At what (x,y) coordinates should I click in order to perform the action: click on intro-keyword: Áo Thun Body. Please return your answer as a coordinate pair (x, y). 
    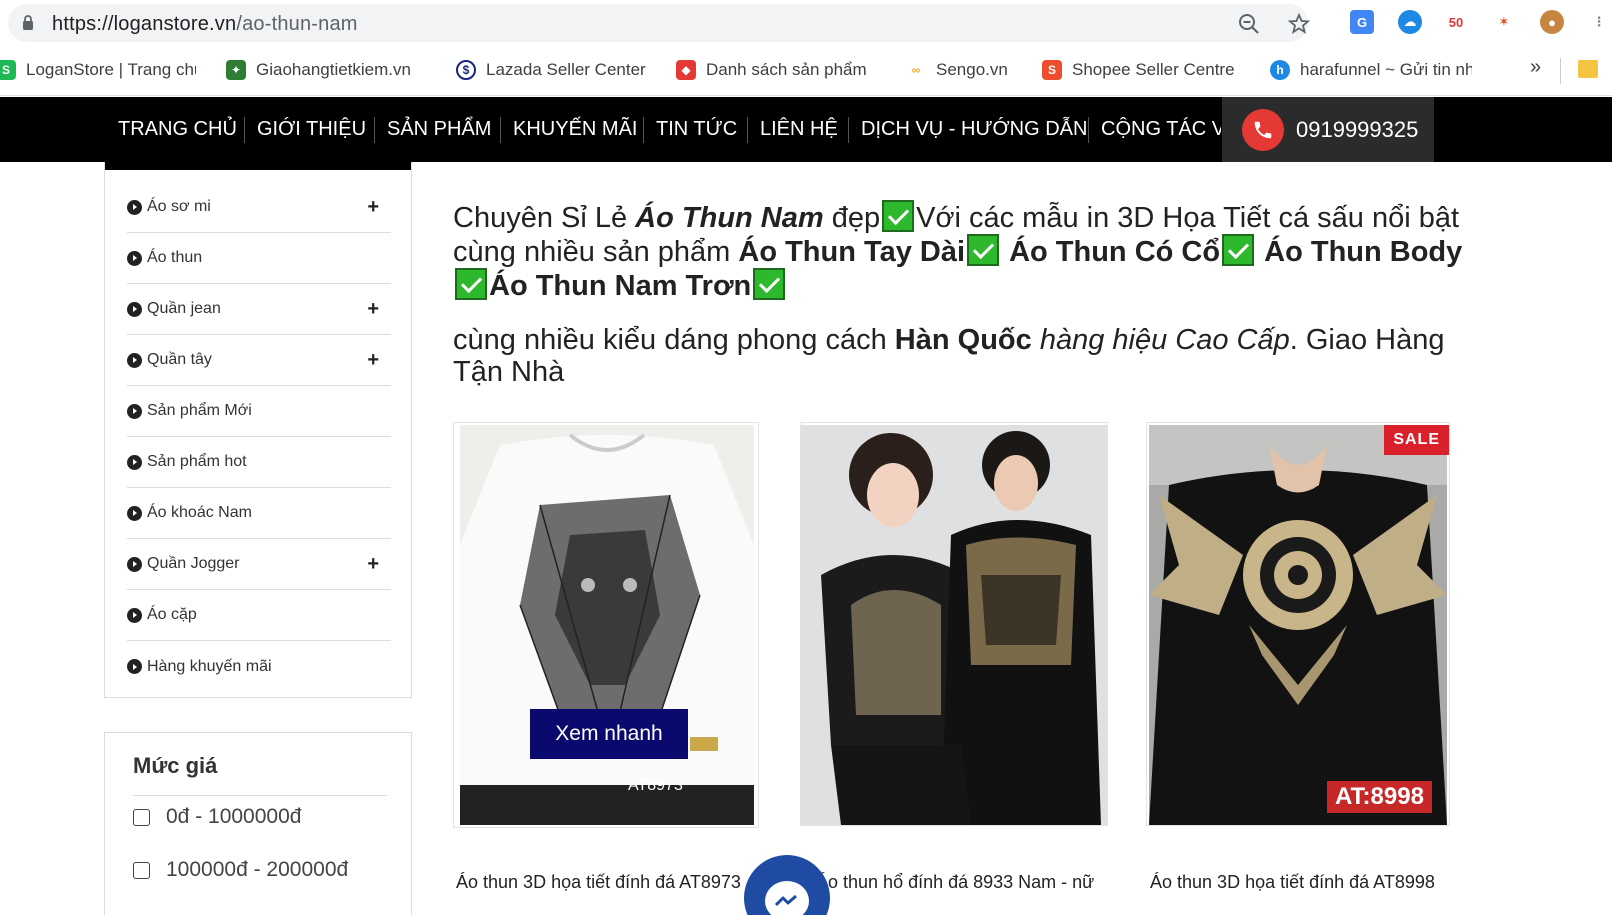
    Looking at the image, I should click on (1359, 252).